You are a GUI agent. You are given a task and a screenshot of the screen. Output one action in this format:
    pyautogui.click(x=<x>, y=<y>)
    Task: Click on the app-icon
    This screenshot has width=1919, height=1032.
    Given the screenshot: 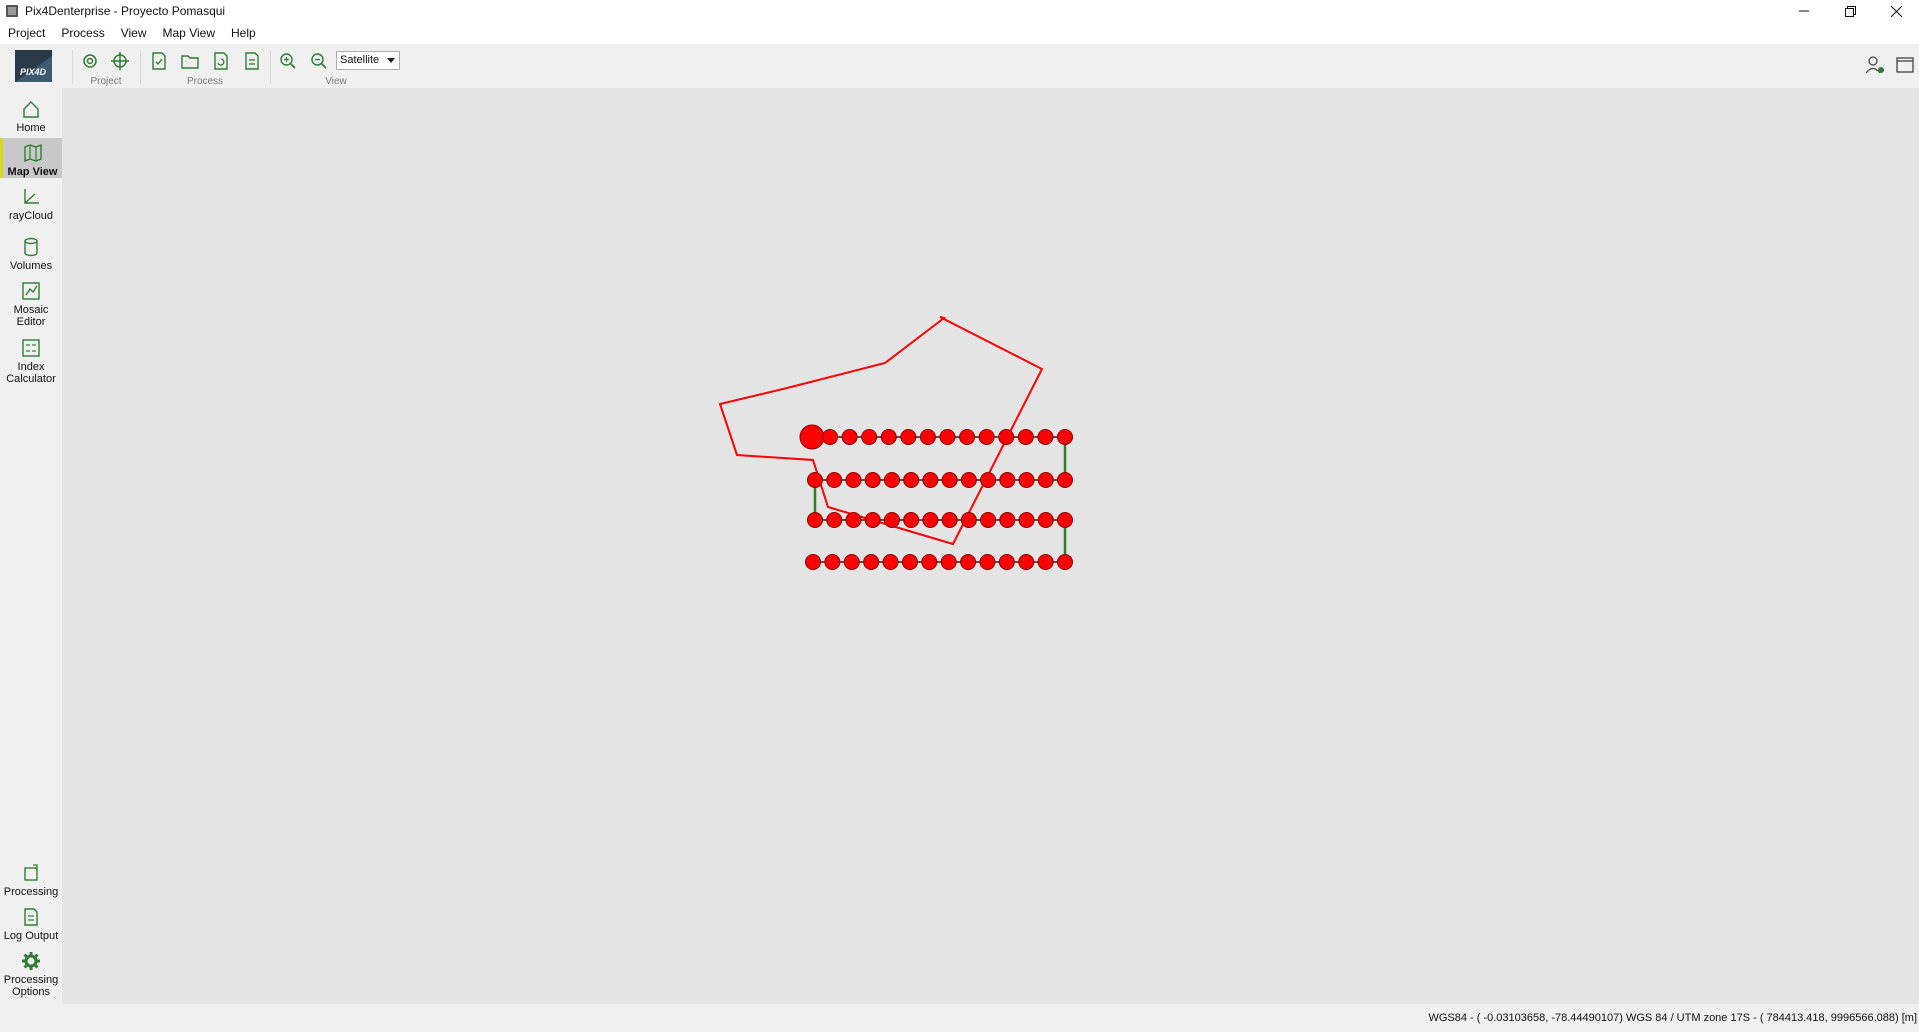 What is the action you would take?
    pyautogui.click(x=12, y=11)
    